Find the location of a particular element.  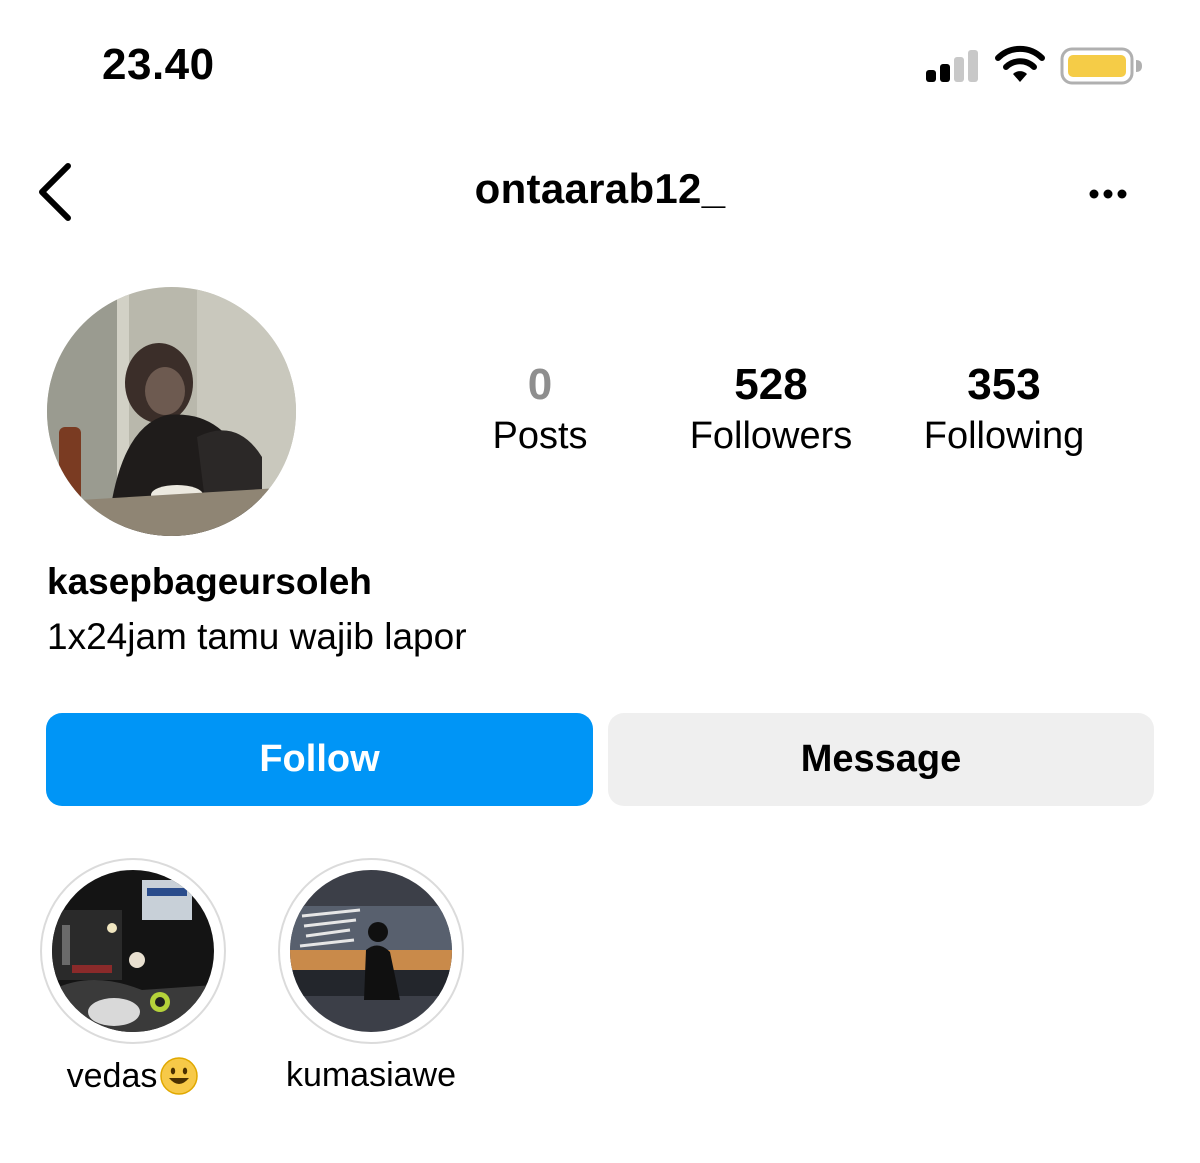

avatar-photo is located at coordinates (171, 411).